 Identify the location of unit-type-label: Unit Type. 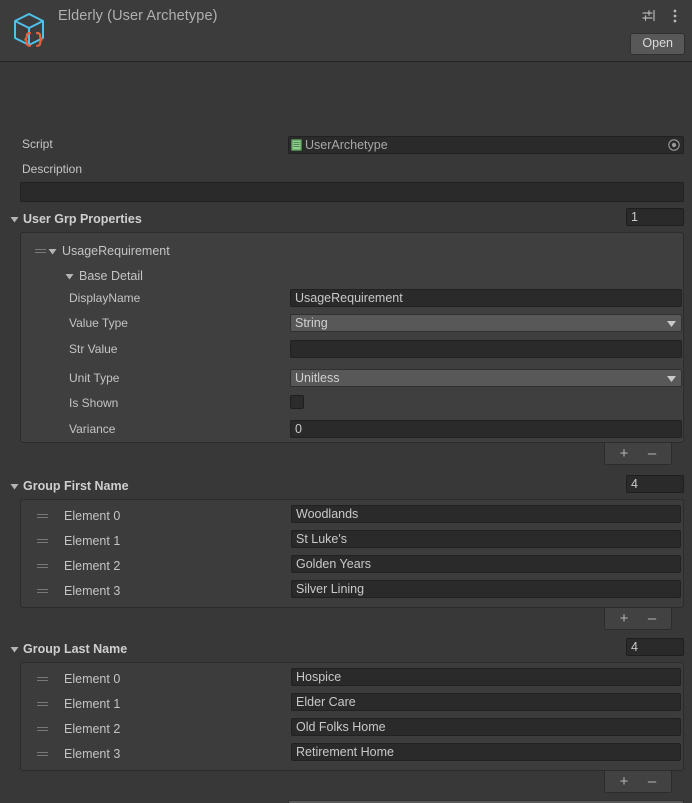
(94, 378).